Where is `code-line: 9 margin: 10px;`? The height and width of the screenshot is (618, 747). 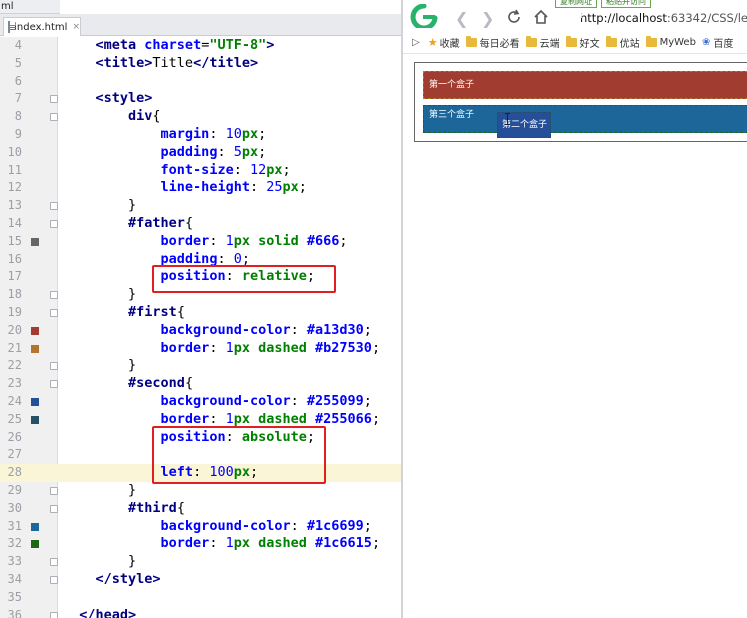 code-line: 9 margin: 10px; is located at coordinates (200, 135).